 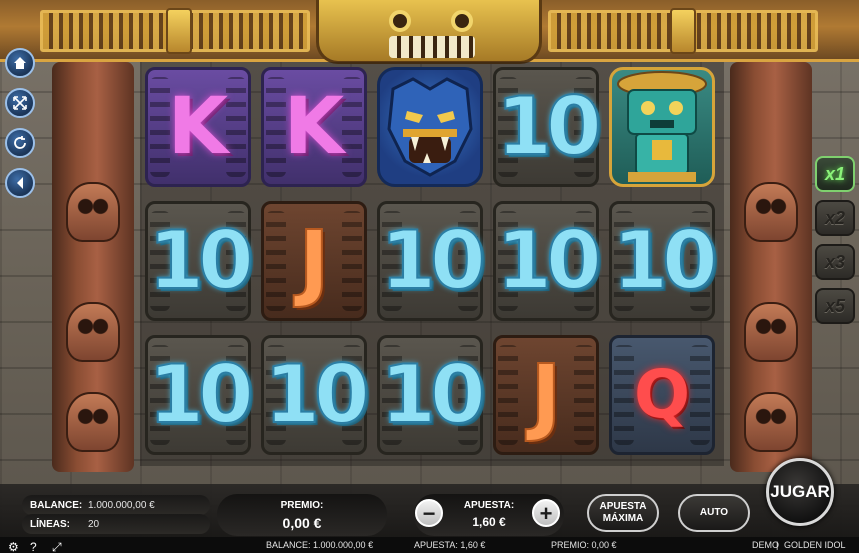 I want to click on balance-row: BALANCE: 1.000.000,00 €, so click(x=116, y=505).